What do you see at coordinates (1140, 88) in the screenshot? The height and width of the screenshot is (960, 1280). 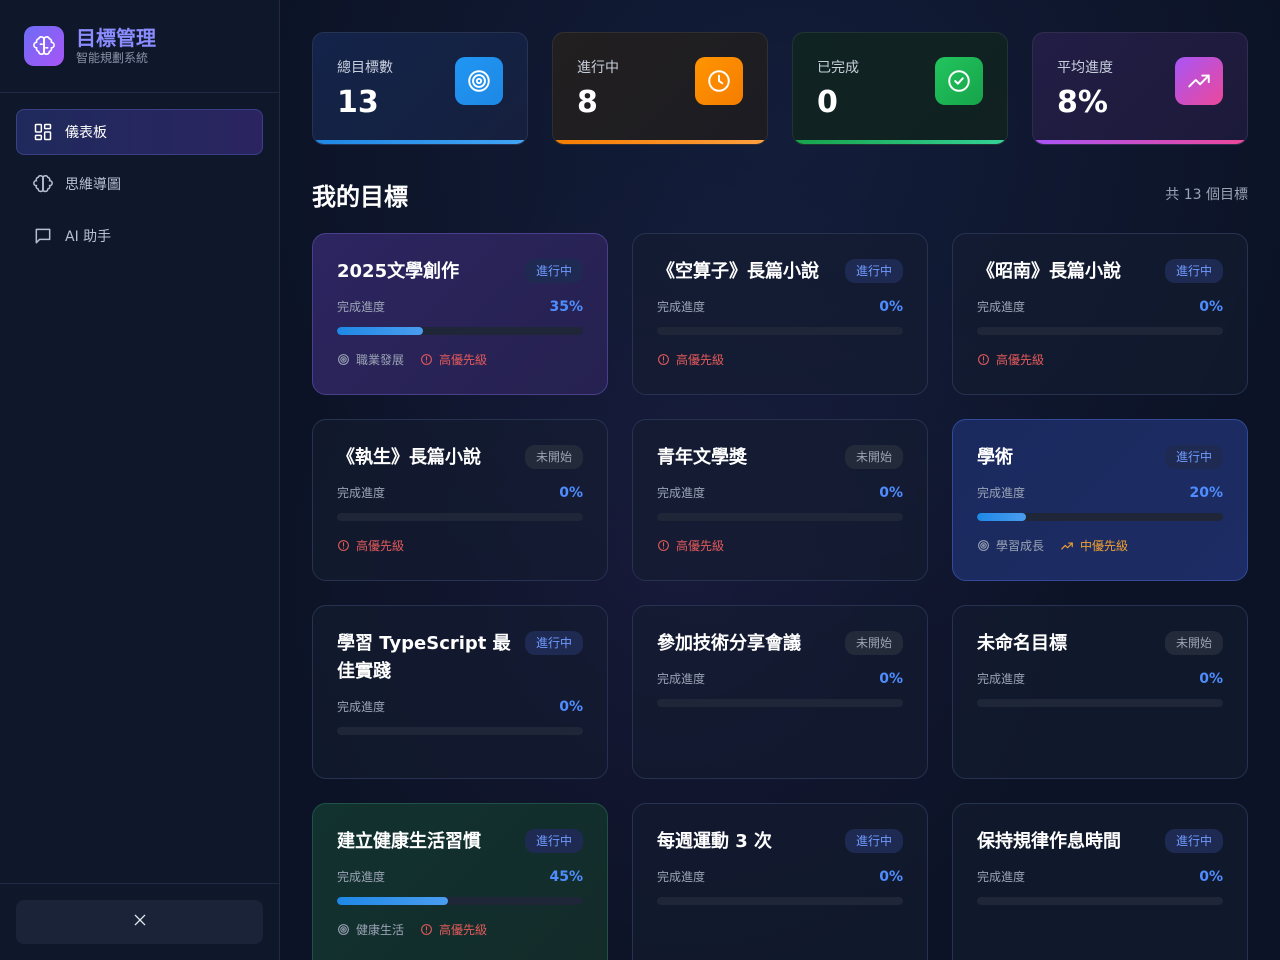 I see `stat-card-average: 平均進度 8%` at bounding box center [1140, 88].